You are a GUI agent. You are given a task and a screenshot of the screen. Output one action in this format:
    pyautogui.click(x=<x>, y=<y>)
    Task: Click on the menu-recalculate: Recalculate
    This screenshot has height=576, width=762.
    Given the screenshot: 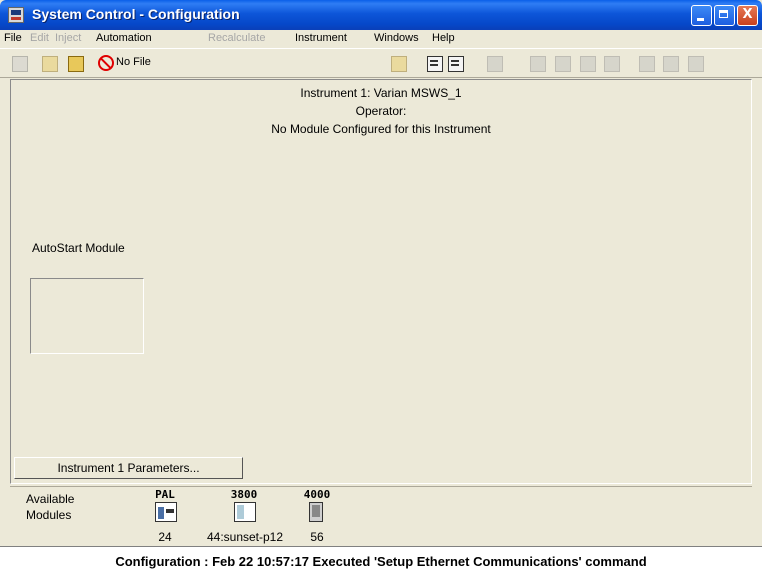 What is the action you would take?
    pyautogui.click(x=236, y=38)
    